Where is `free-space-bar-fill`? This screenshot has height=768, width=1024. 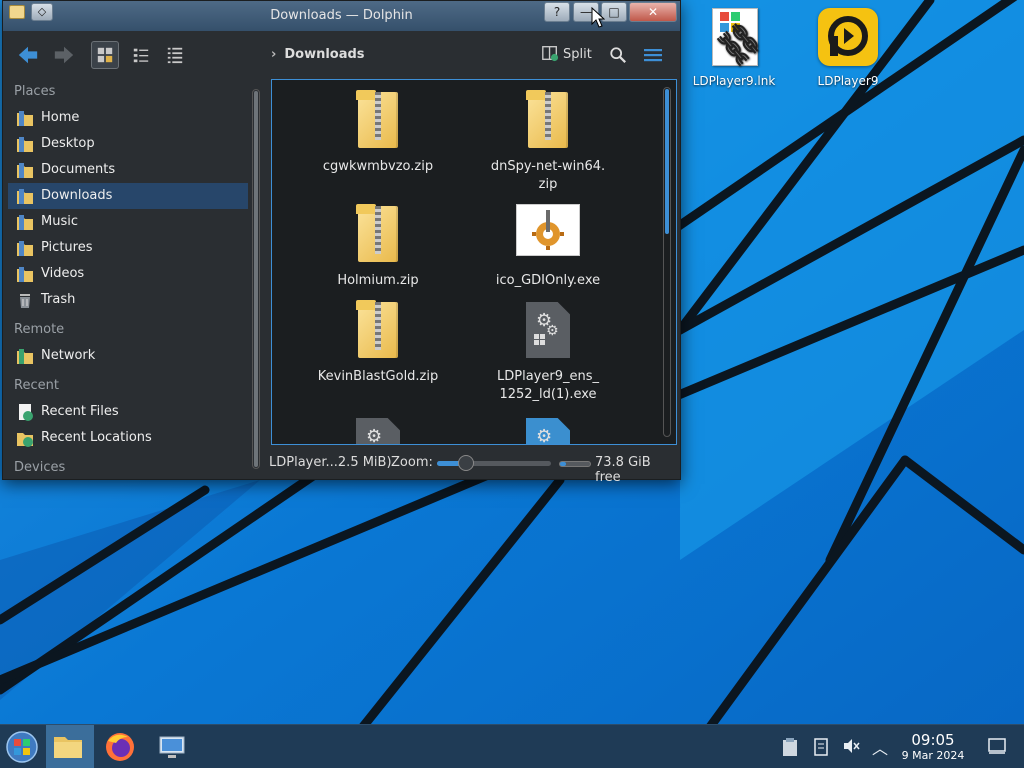
free-space-bar-fill is located at coordinates (563, 464).